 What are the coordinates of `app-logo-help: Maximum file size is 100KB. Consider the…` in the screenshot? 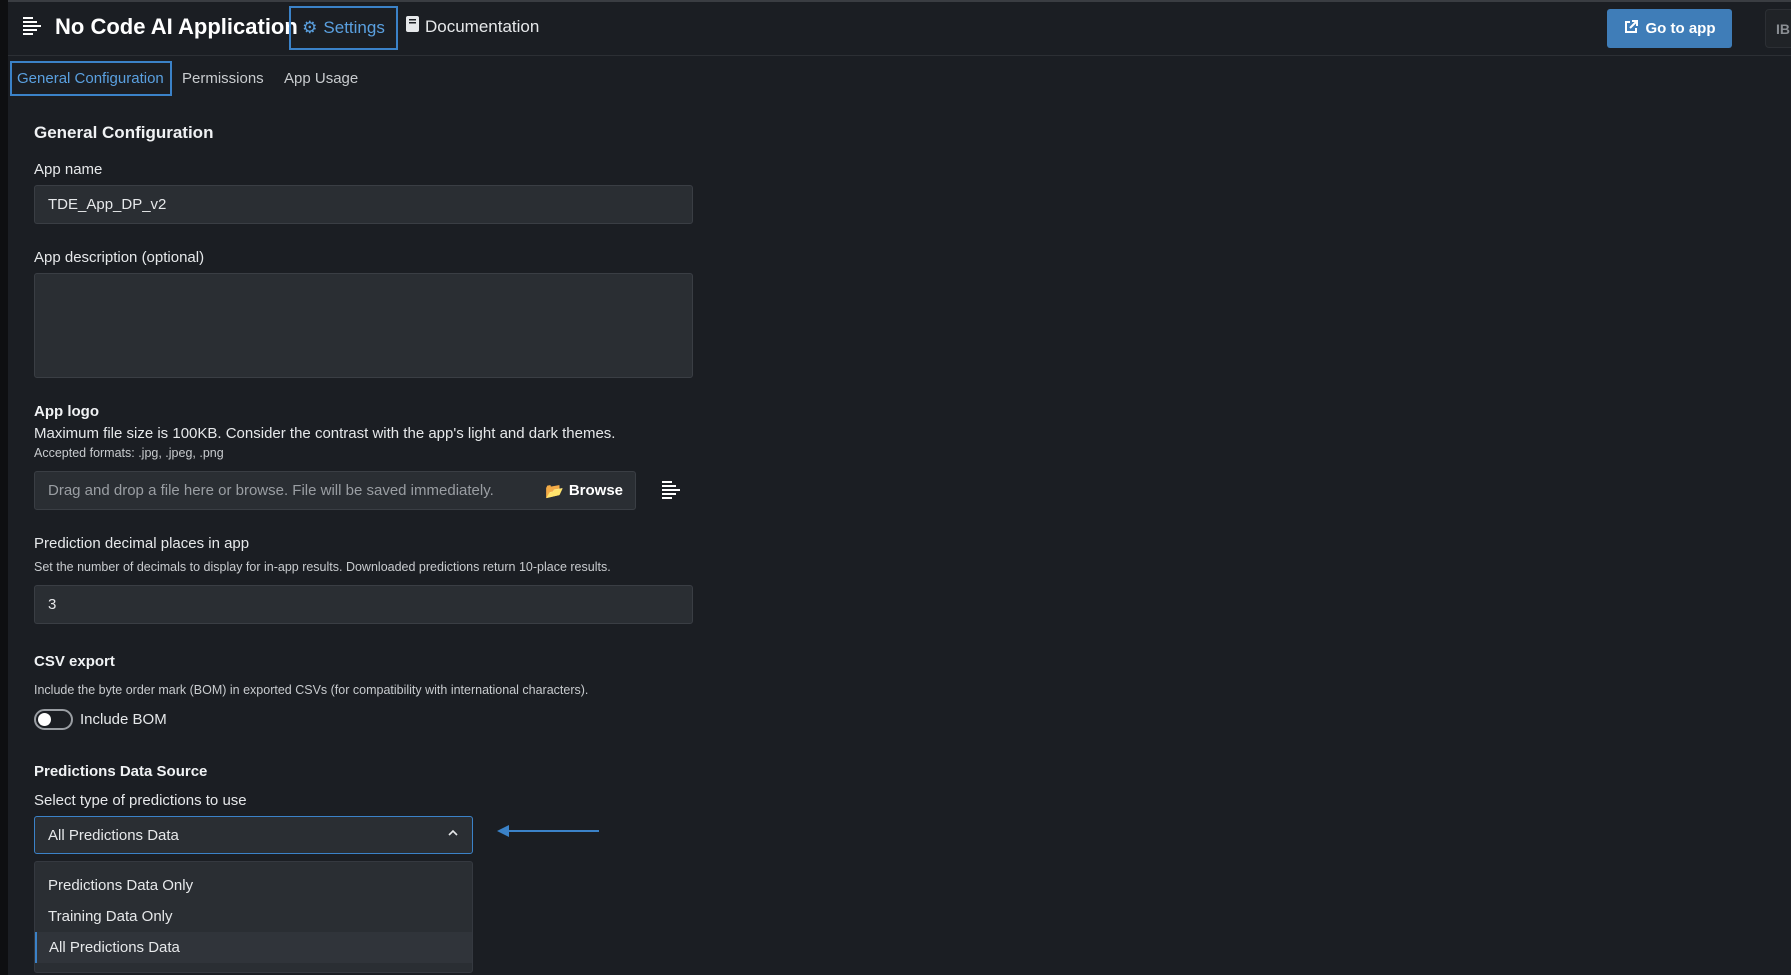 It's located at (325, 433).